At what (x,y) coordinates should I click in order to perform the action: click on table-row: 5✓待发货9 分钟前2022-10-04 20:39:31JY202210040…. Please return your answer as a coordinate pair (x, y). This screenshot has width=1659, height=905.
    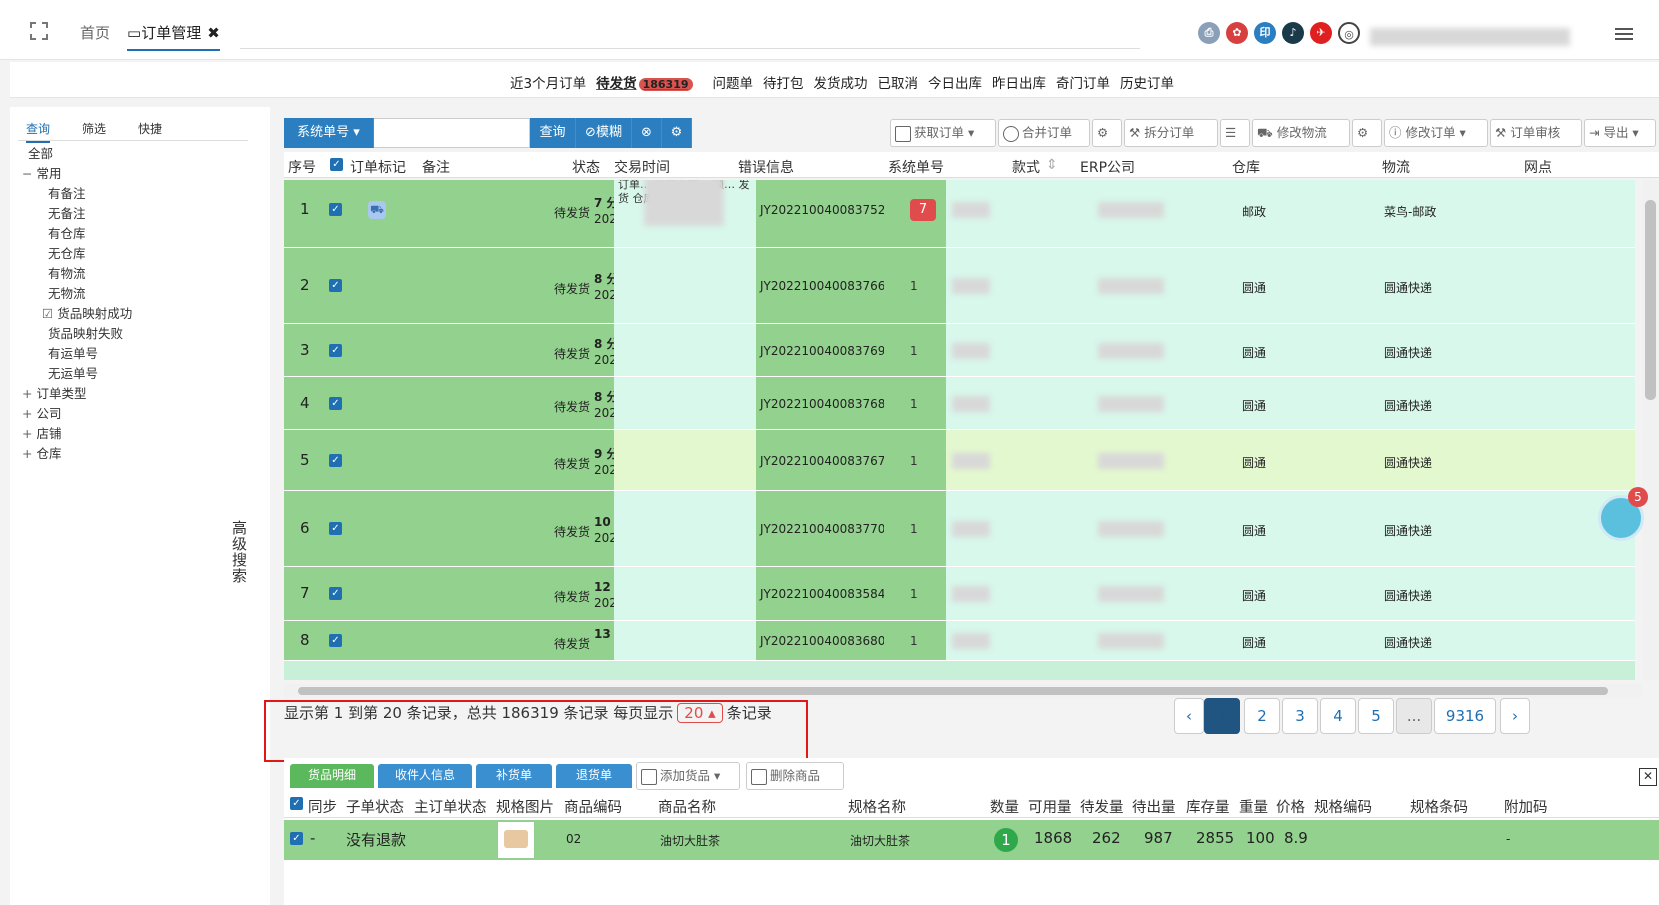
    Looking at the image, I should click on (959, 460).